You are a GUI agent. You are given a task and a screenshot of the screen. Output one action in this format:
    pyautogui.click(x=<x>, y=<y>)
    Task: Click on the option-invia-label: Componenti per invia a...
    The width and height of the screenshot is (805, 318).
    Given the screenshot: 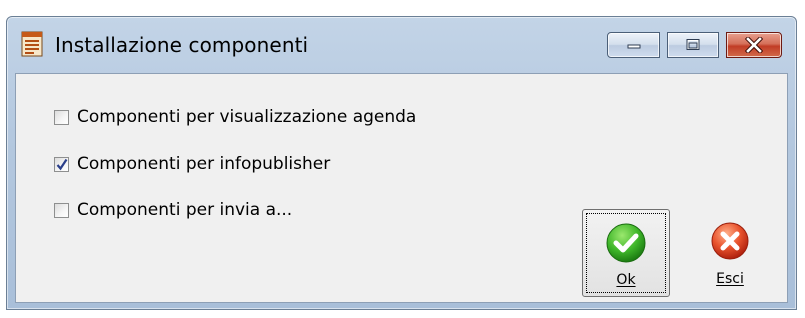 What is the action you would take?
    pyautogui.click(x=185, y=210)
    